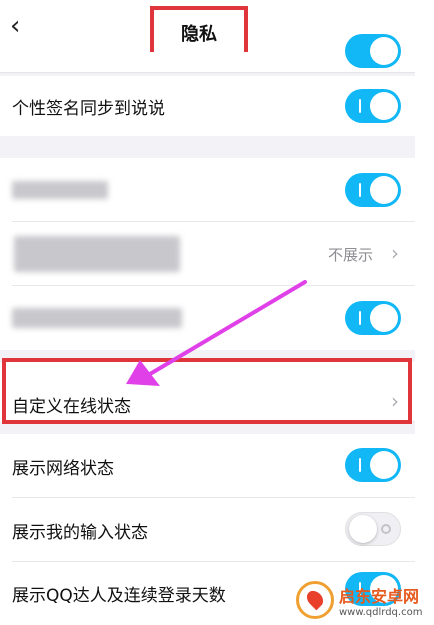 Image resolution: width=434 pixels, height=625 pixels. What do you see at coordinates (216, 333) in the screenshot?
I see `annotation-arrow` at bounding box center [216, 333].